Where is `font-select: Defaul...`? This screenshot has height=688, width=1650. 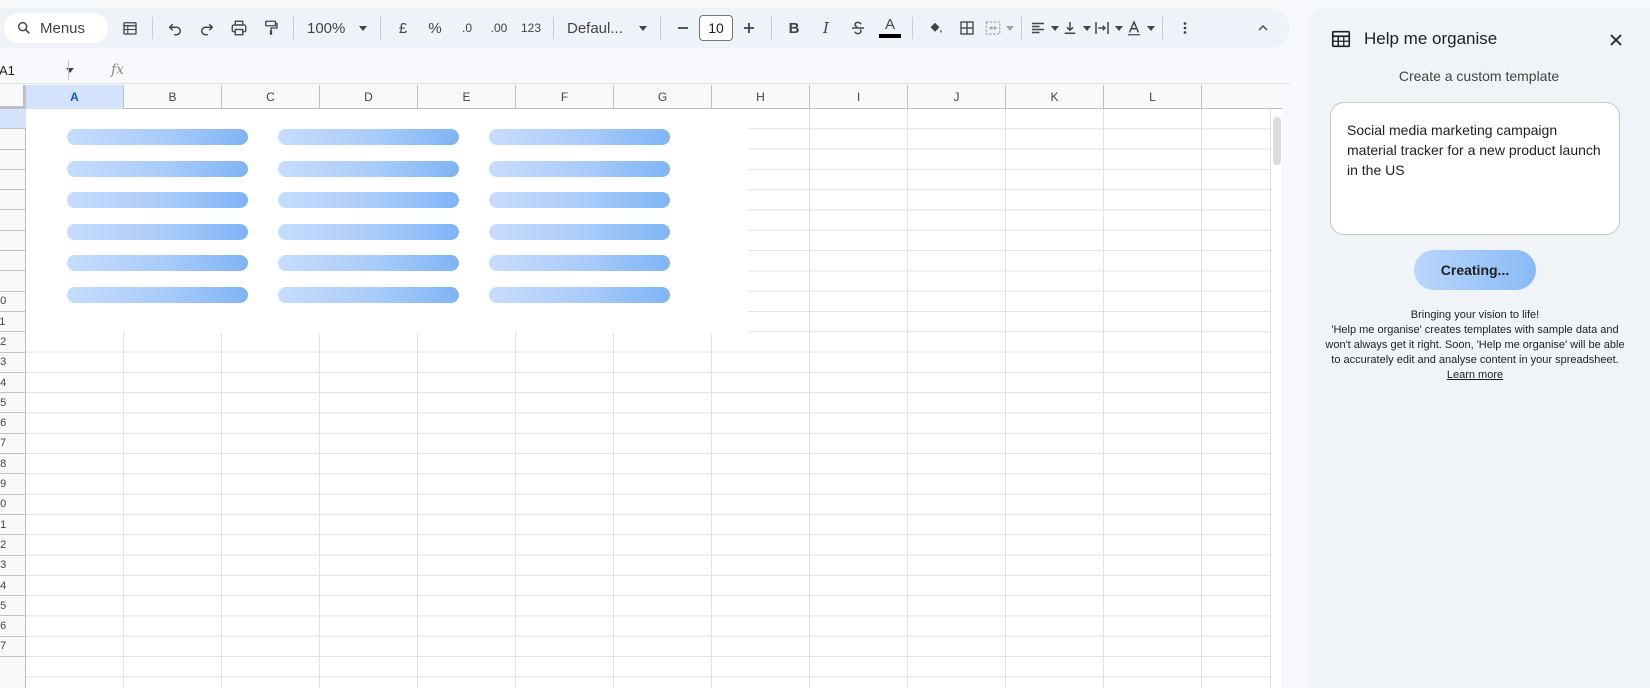
font-select: Defaul... is located at coordinates (607, 28).